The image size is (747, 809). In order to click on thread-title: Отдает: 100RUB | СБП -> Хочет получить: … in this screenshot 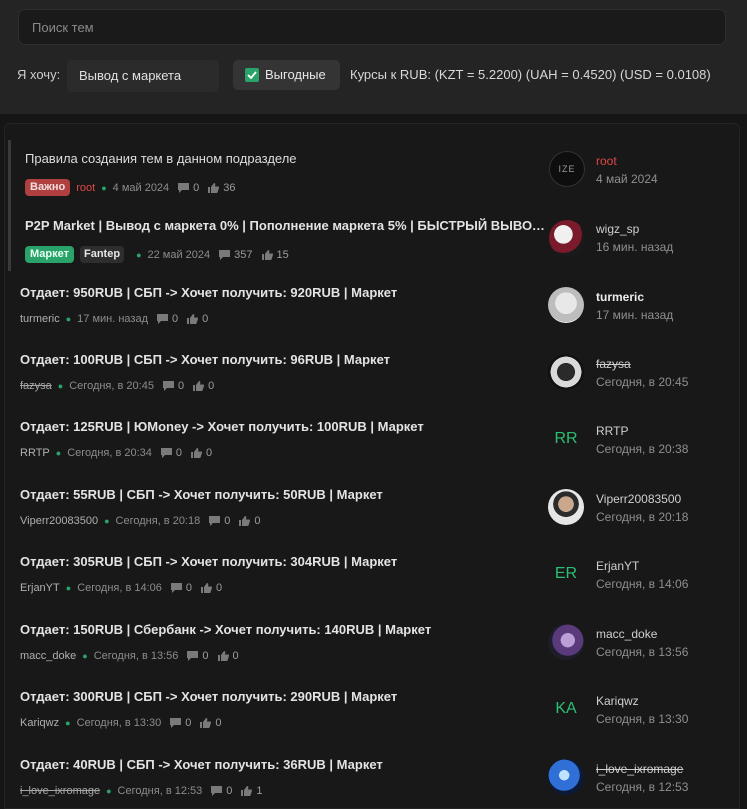, I will do `click(205, 359)`.